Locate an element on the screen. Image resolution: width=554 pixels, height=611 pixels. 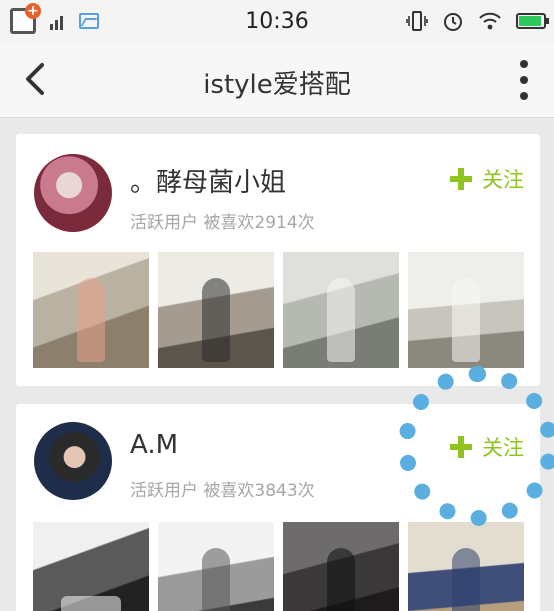
status-right-icons is located at coordinates (477, 21).